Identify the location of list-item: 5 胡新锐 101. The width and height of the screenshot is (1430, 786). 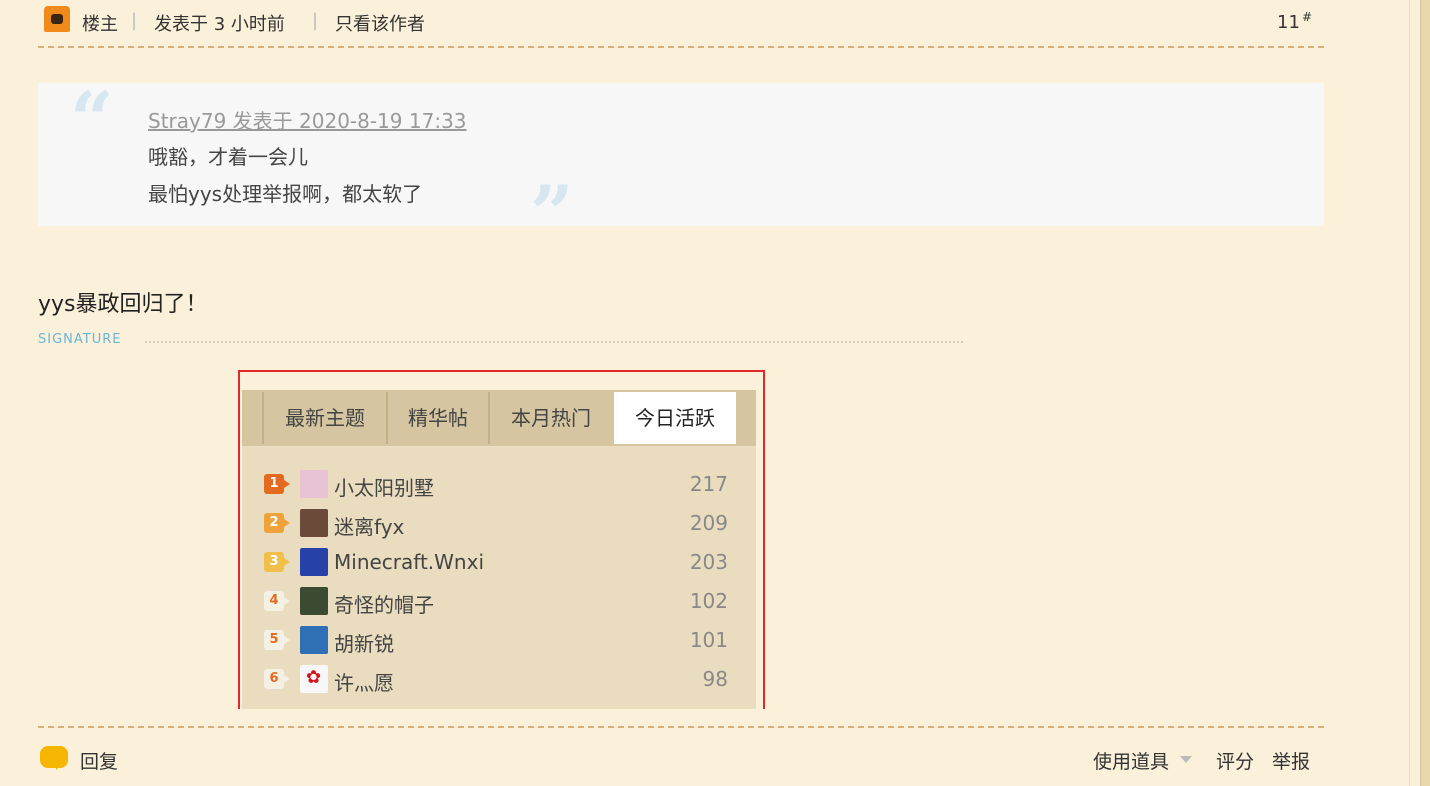
(499, 641).